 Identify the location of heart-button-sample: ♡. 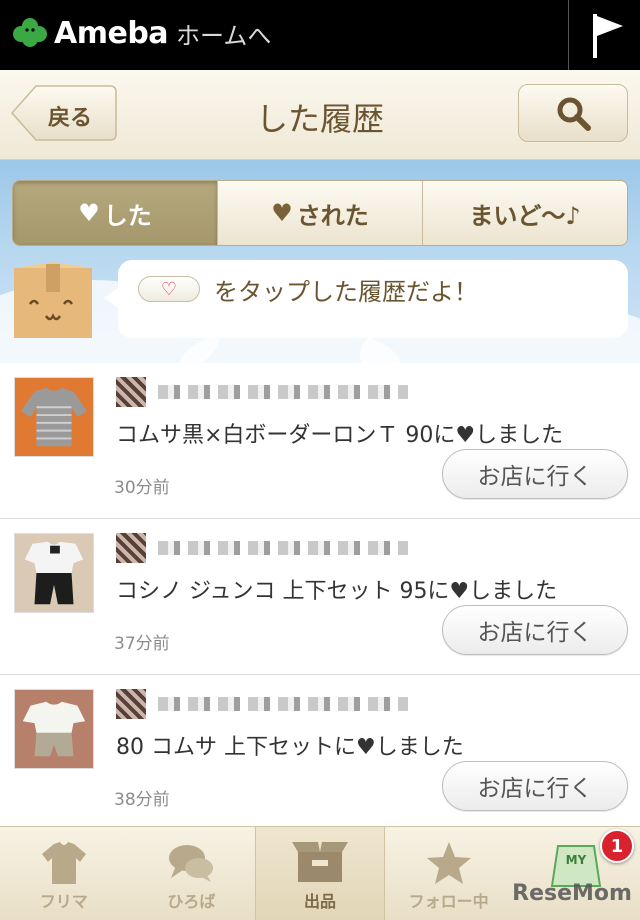
(169, 289).